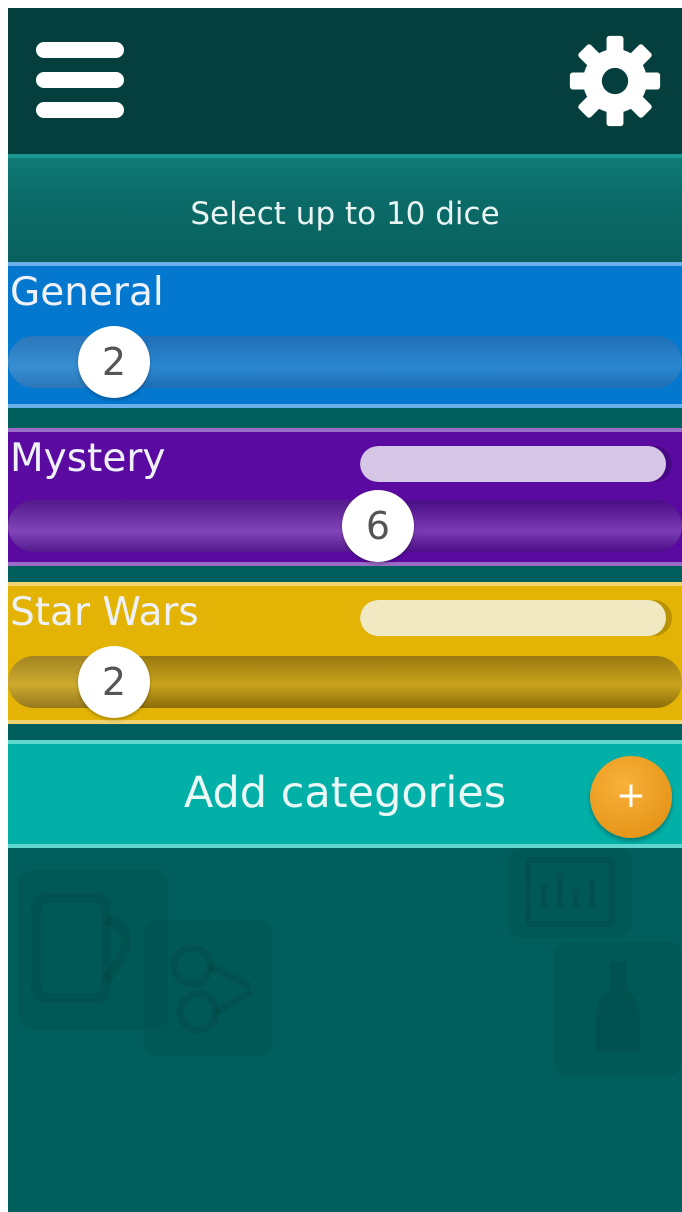 The height and width of the screenshot is (1212, 682). What do you see at coordinates (345, 335) in the screenshot?
I see `category-general: General 2` at bounding box center [345, 335].